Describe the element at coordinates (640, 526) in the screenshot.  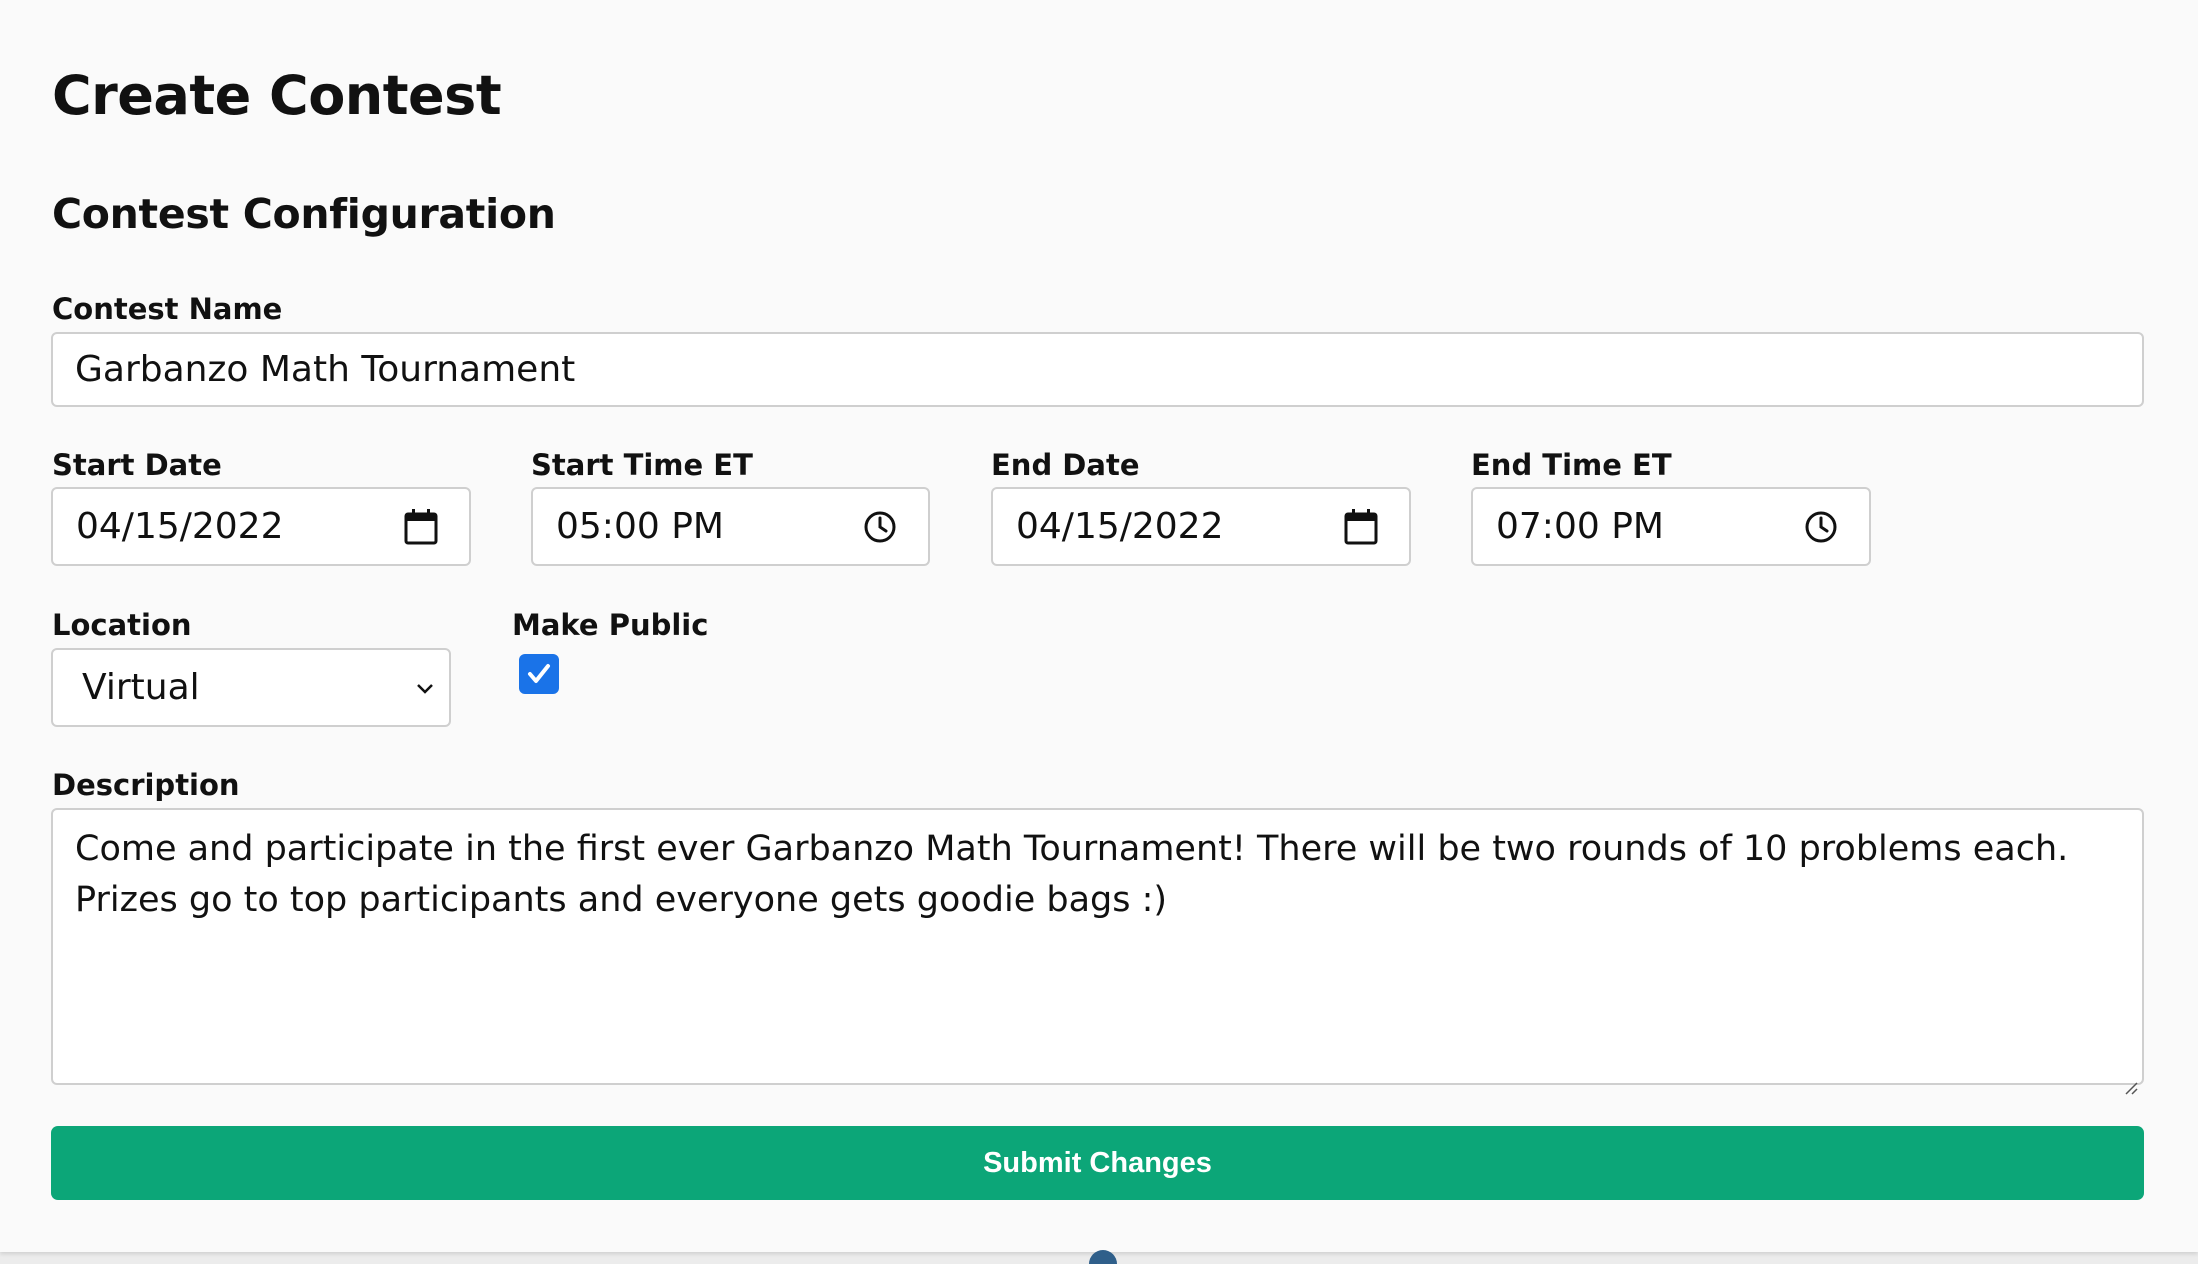
I see `start-time-value: 05:00 PM` at that location.